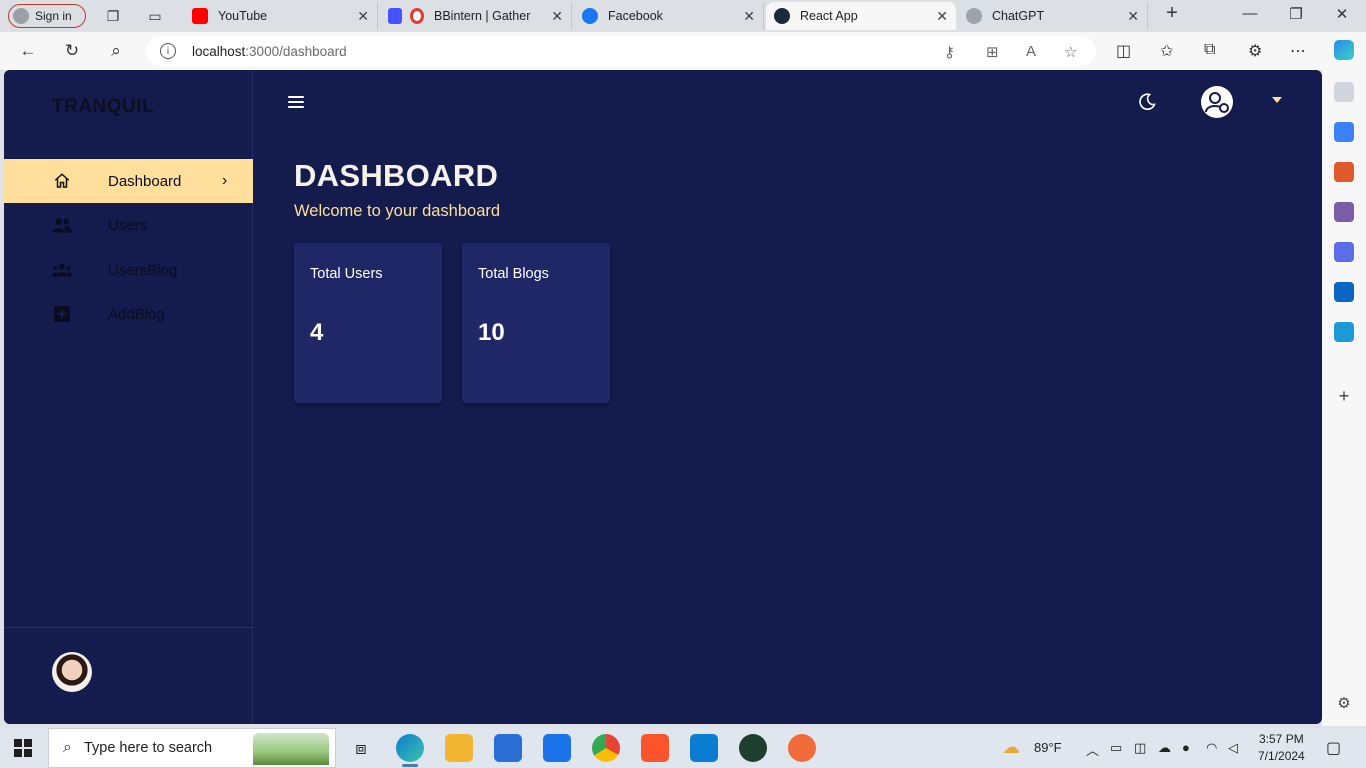 Image resolution: width=1366 pixels, height=768 pixels. What do you see at coordinates (72, 51) in the screenshot?
I see `refresh-icon: ↻` at bounding box center [72, 51].